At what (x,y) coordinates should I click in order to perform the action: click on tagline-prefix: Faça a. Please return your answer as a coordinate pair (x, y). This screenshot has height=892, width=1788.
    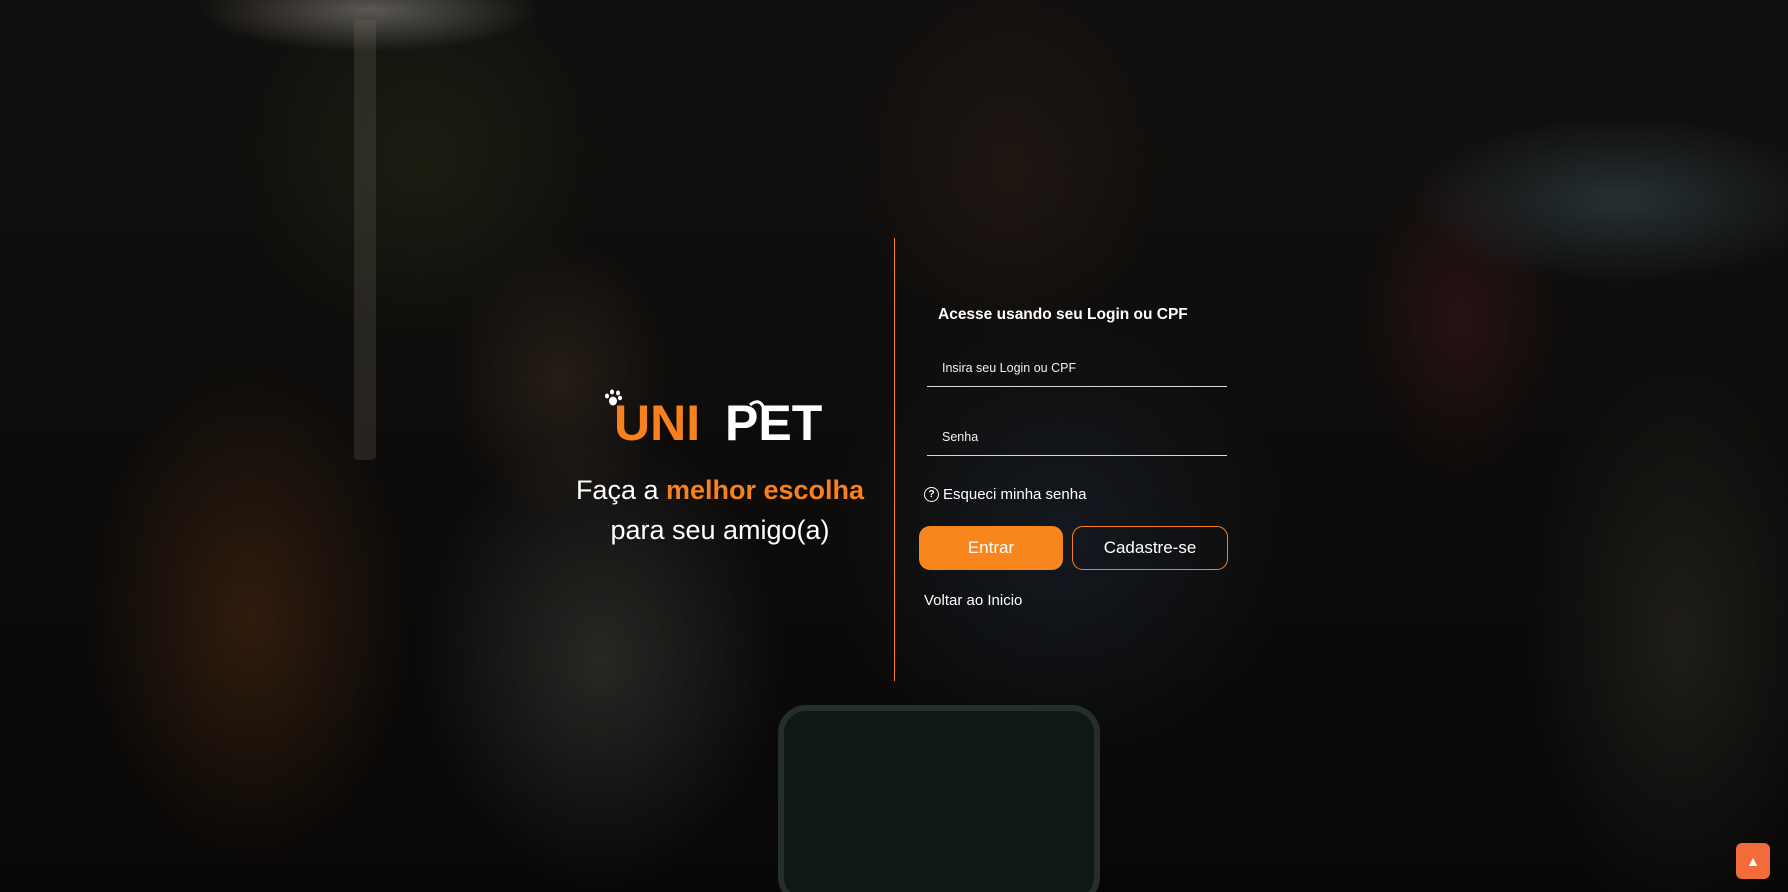
    Looking at the image, I should click on (620, 490).